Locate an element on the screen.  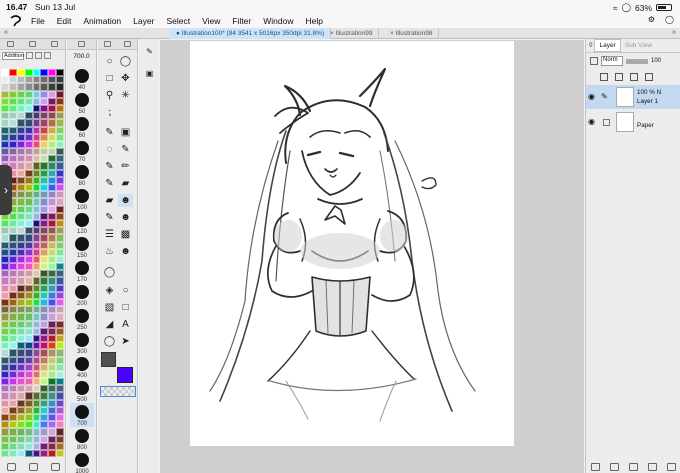
delete-swatch-icon is located at coordinates (55, 467).